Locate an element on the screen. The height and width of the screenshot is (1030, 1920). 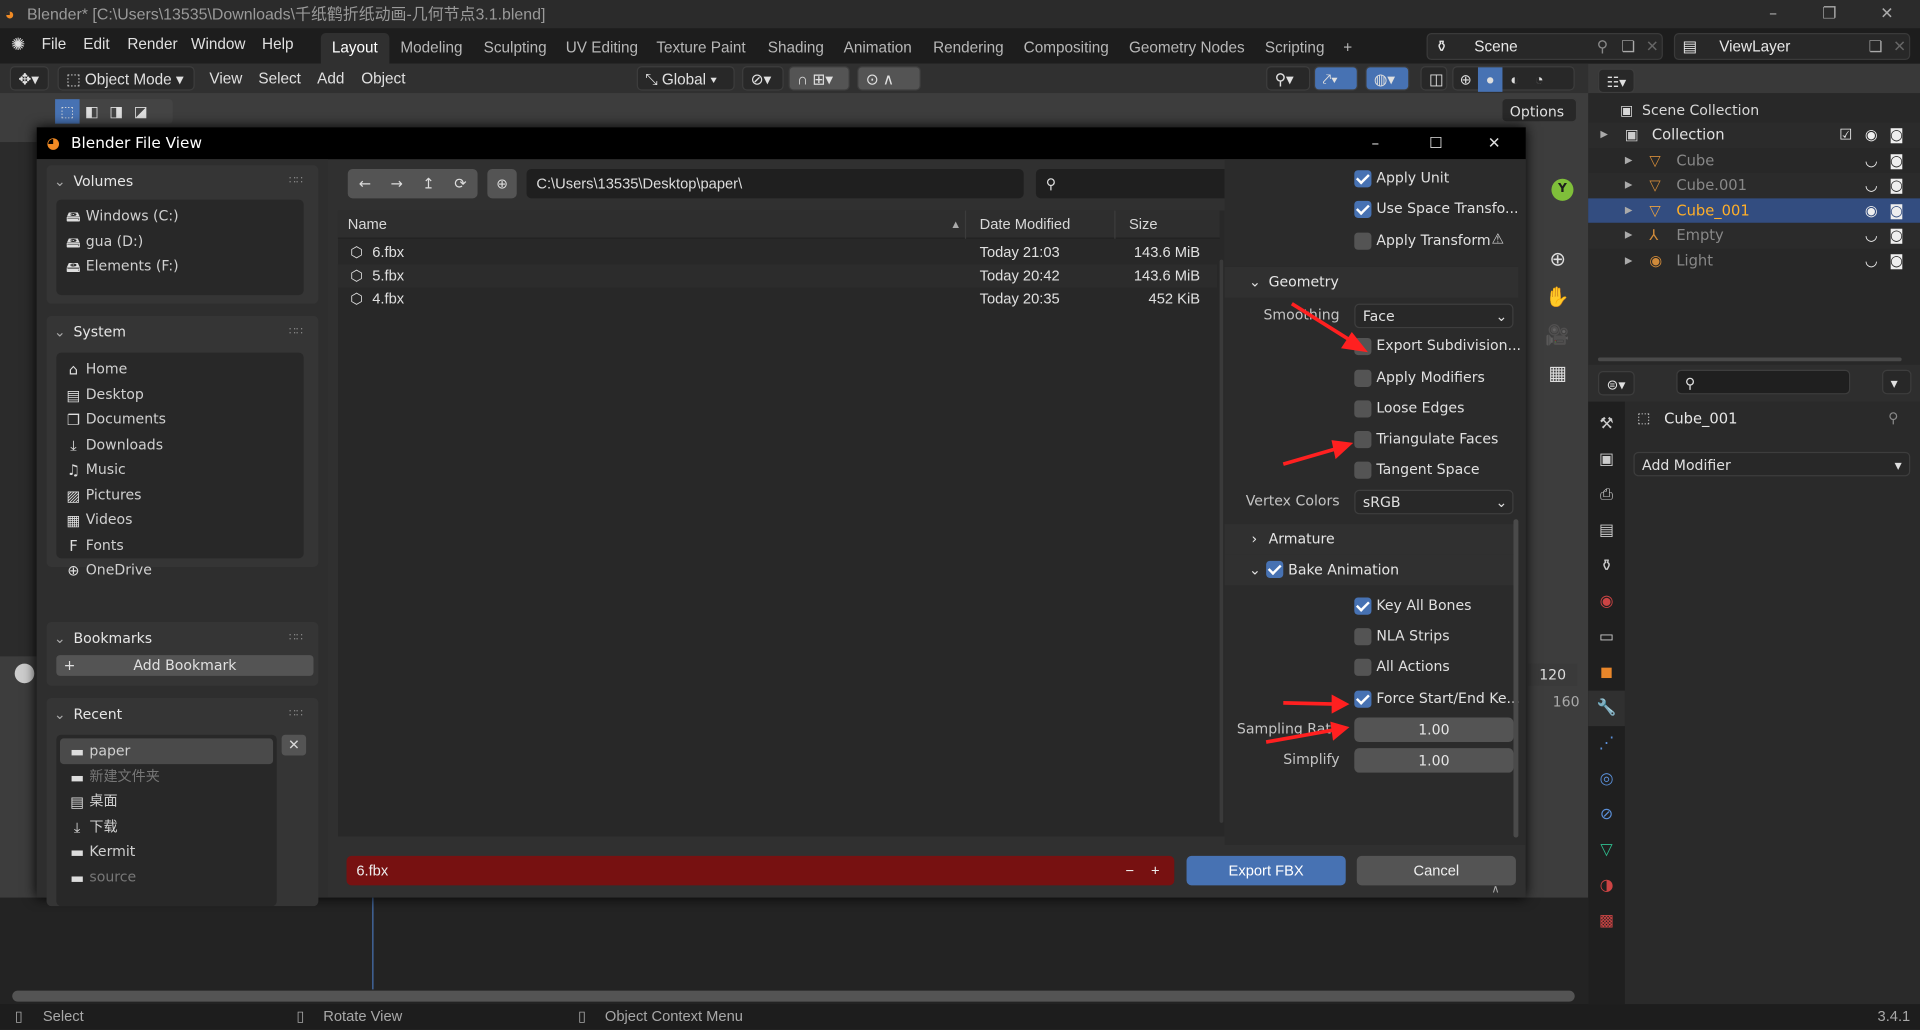
tab-compositing: Compositing is located at coordinates (1066, 48).